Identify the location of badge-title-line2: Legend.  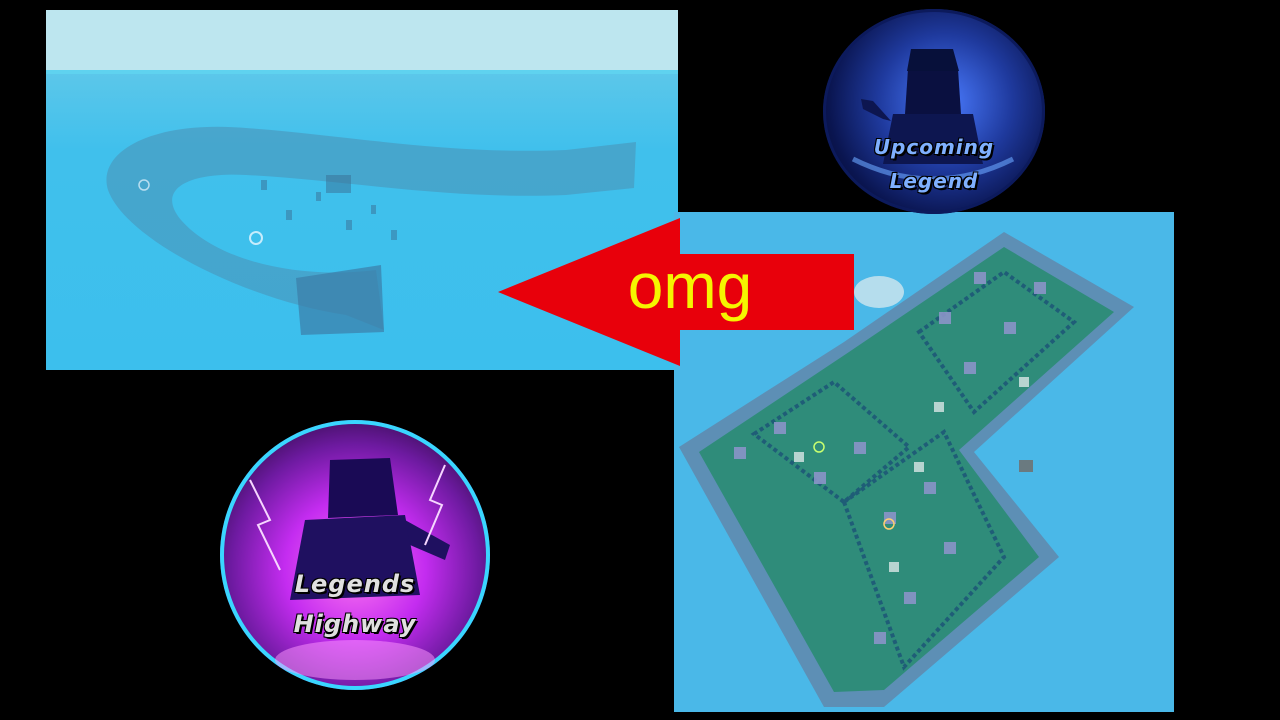
(934, 181).